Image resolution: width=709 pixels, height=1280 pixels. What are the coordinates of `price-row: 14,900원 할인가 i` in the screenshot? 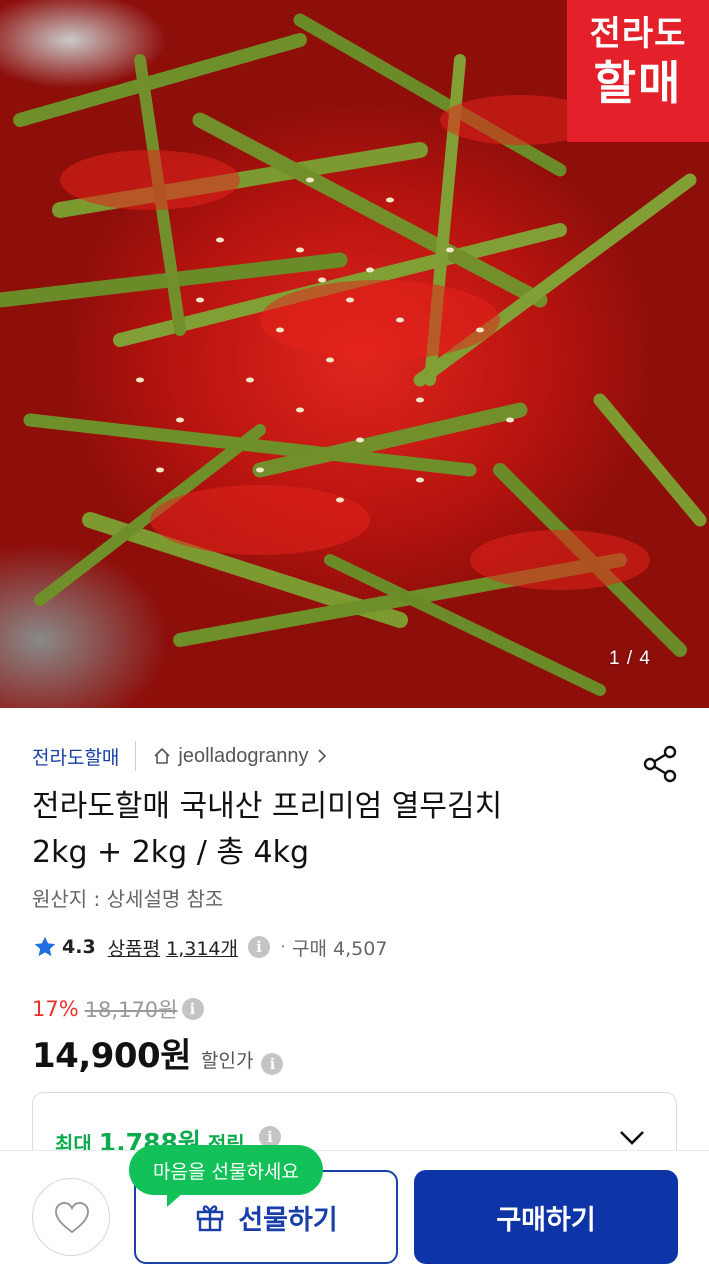 It's located at (158, 1052).